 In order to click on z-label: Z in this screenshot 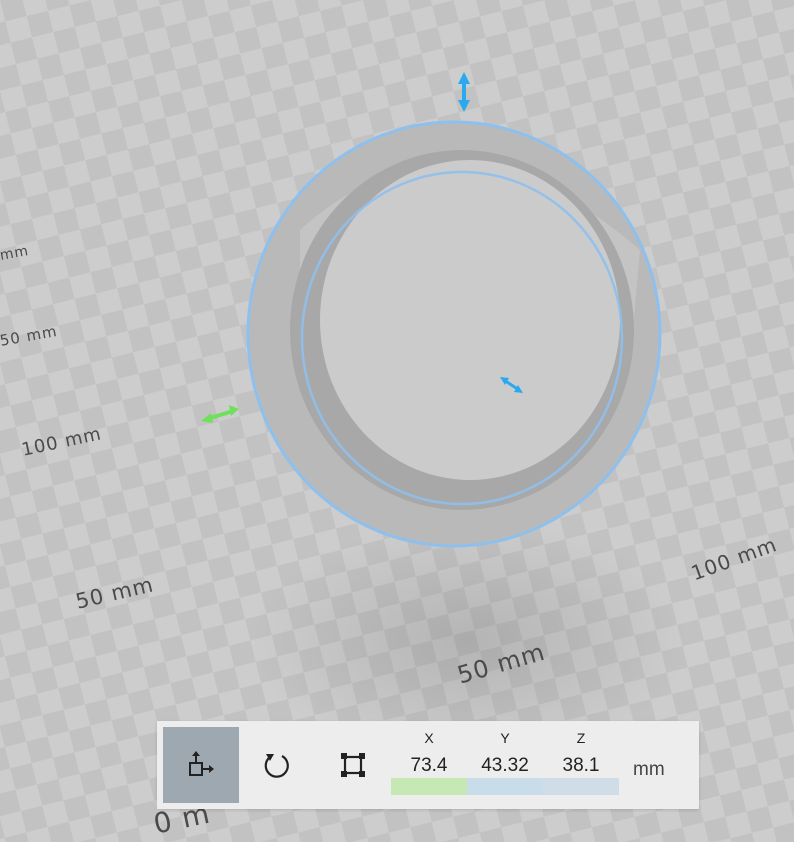, I will do `click(581, 738)`.